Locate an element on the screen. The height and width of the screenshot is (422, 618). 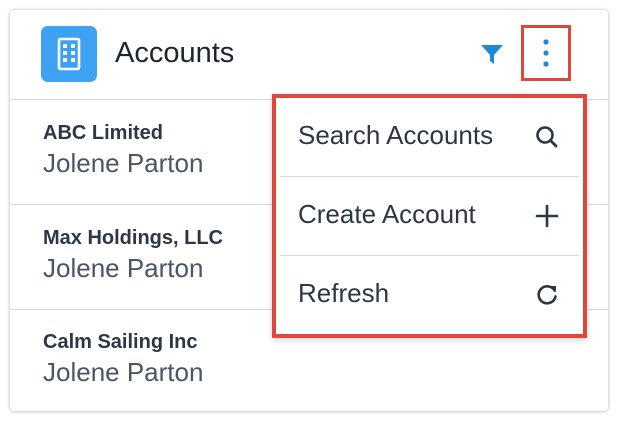
account-name: Max Holdings, LLC is located at coordinates (133, 238).